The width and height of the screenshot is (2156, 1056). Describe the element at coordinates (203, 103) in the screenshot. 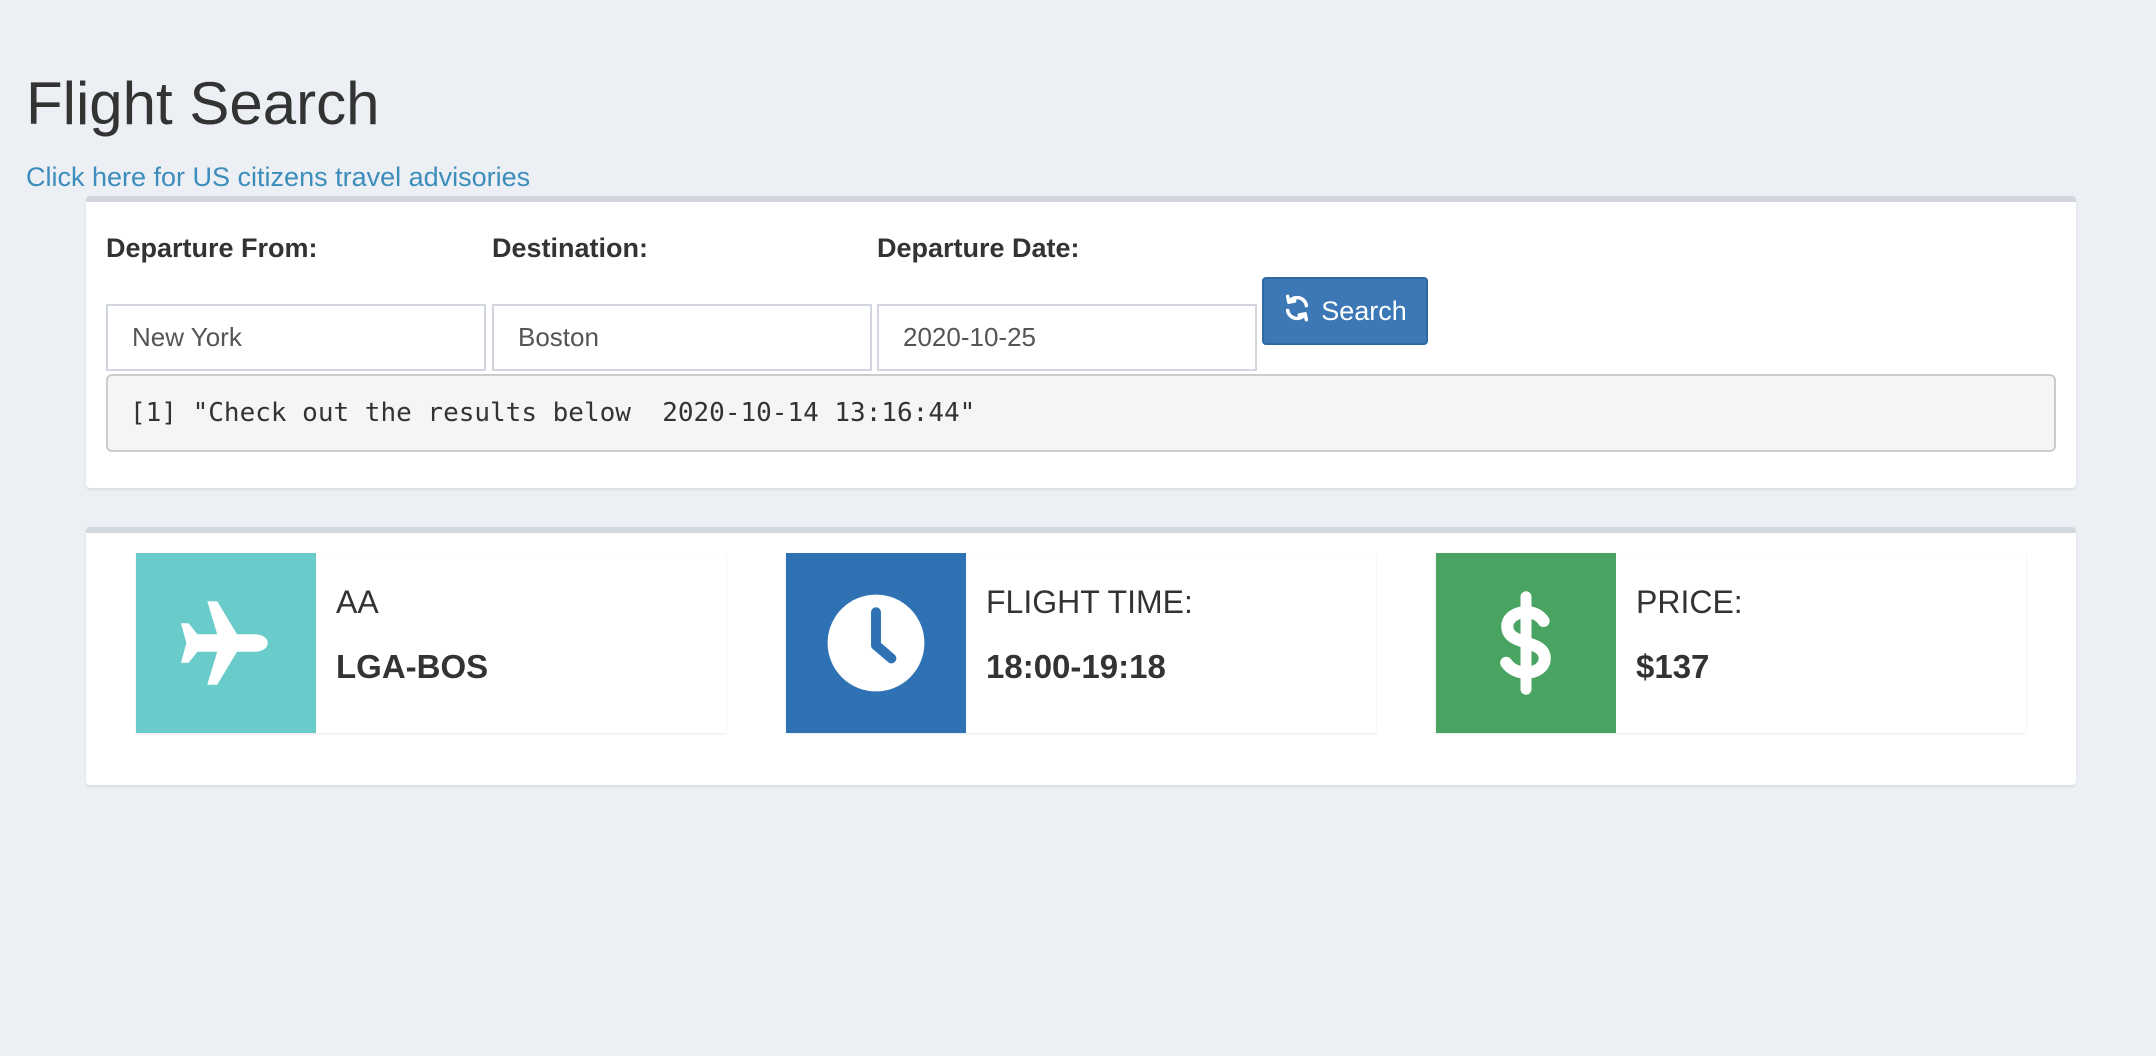

I see `page-title: Flight Search` at that location.